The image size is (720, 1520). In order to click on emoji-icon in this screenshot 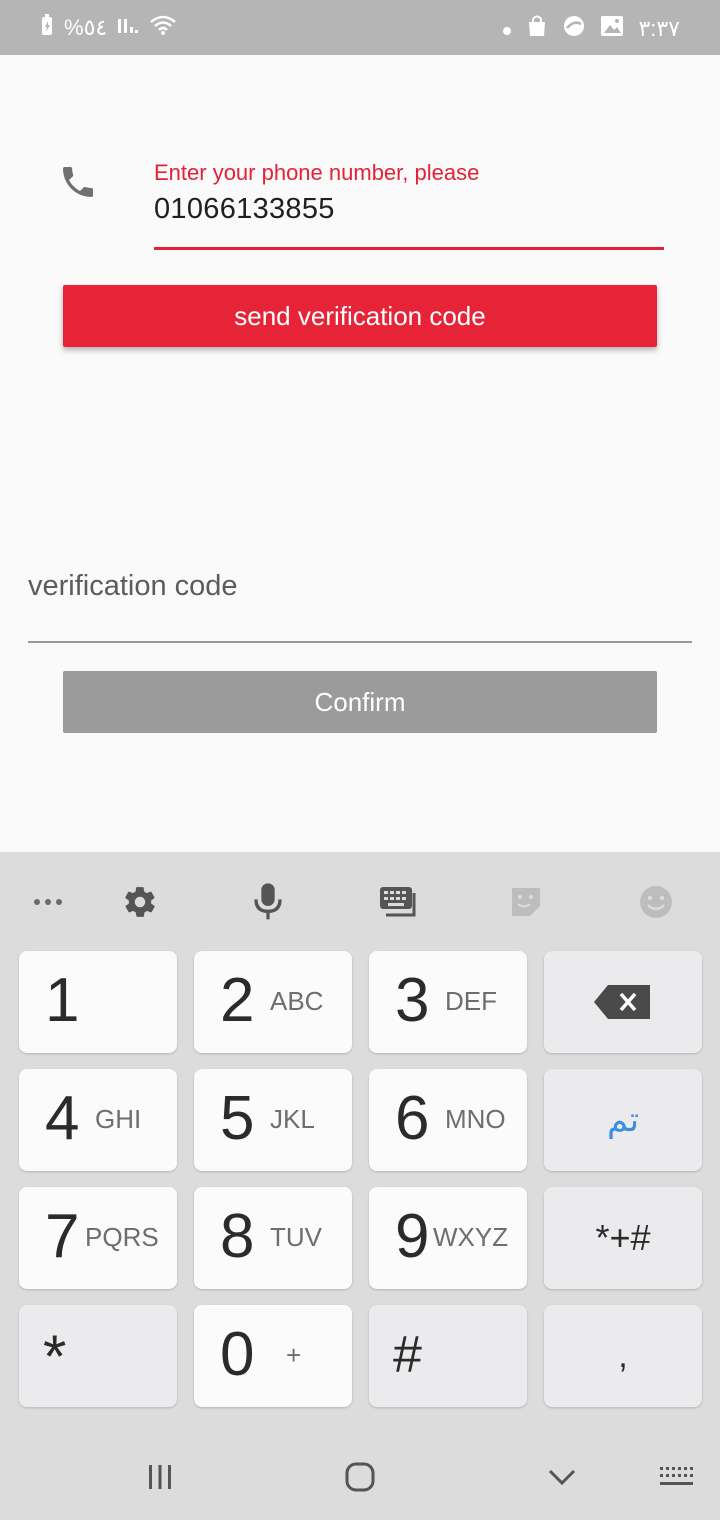, I will do `click(656, 902)`.